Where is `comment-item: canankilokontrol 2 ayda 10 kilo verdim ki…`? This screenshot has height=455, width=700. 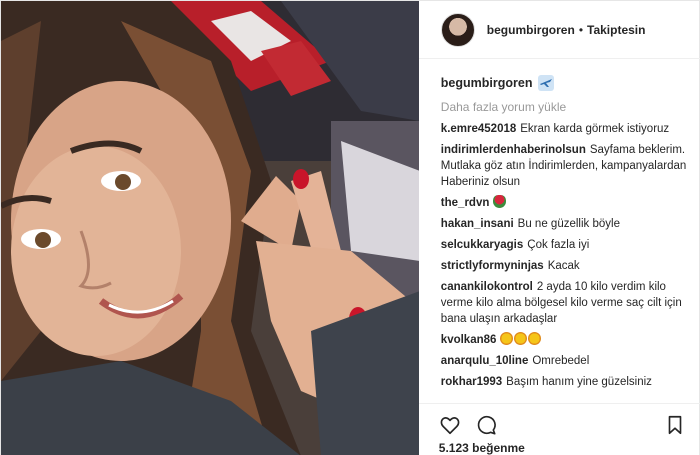 comment-item: canankilokontrol 2 ayda 10 kilo verdim ki… is located at coordinates (566, 303).